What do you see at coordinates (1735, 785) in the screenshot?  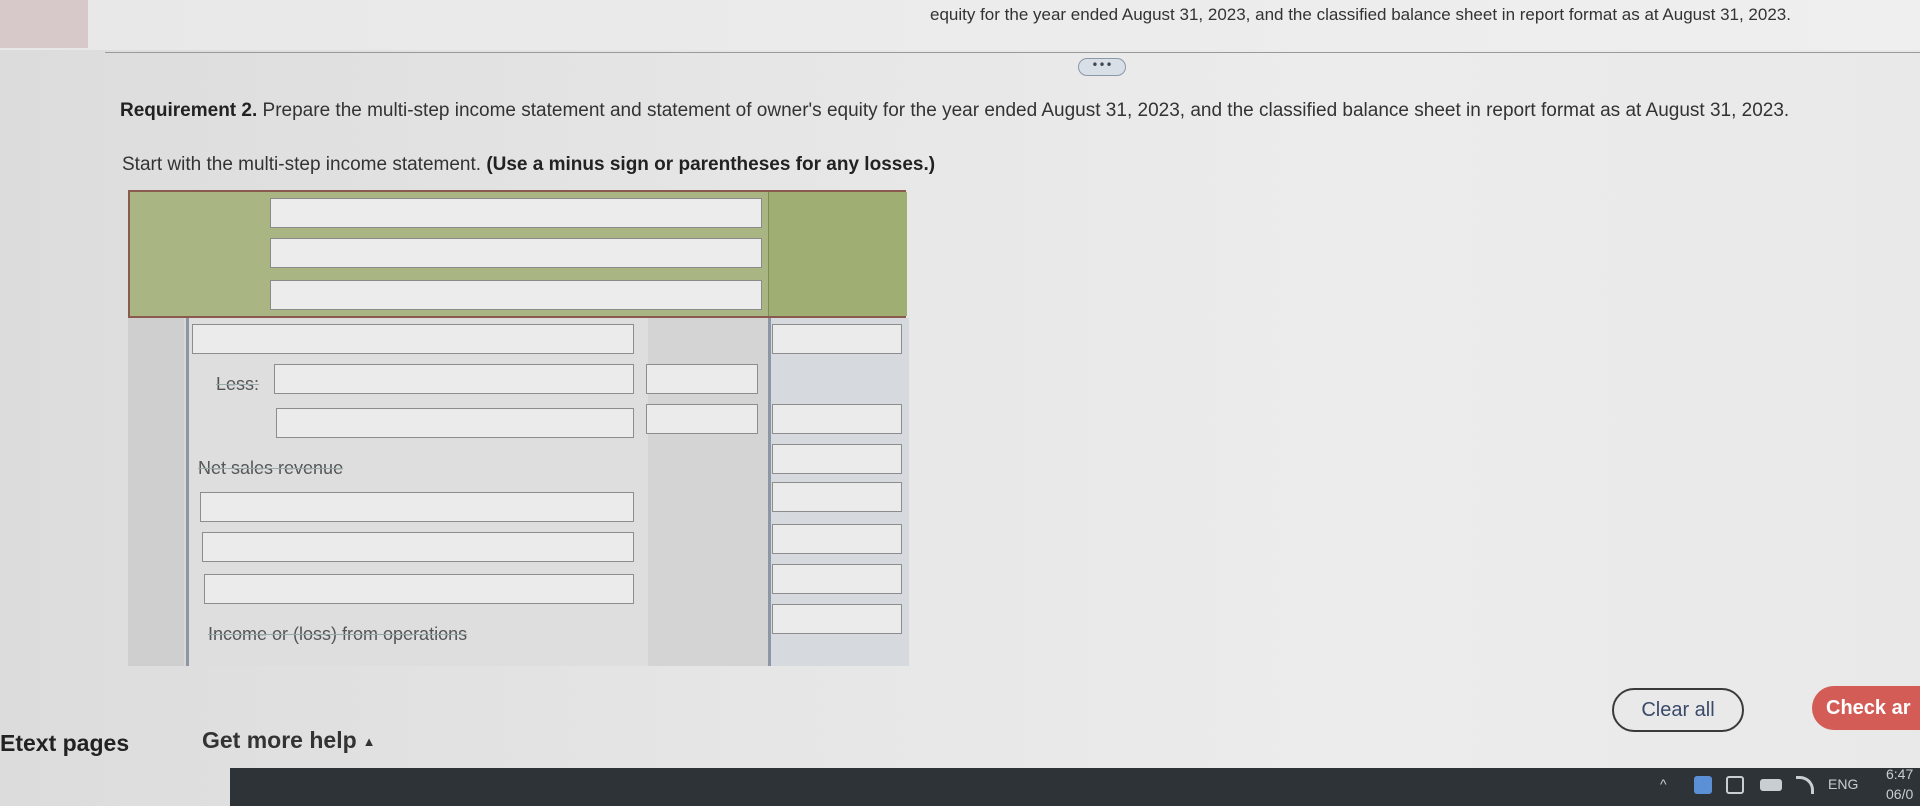 I see `network-icon` at bounding box center [1735, 785].